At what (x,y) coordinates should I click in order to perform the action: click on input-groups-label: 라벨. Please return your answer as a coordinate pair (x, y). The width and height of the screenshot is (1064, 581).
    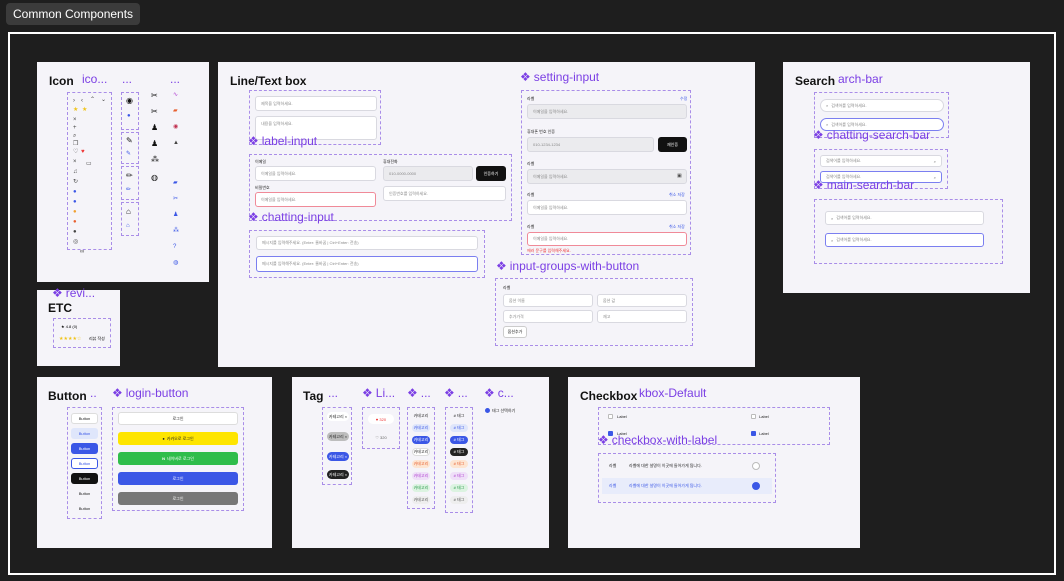
    Looking at the image, I should click on (507, 287).